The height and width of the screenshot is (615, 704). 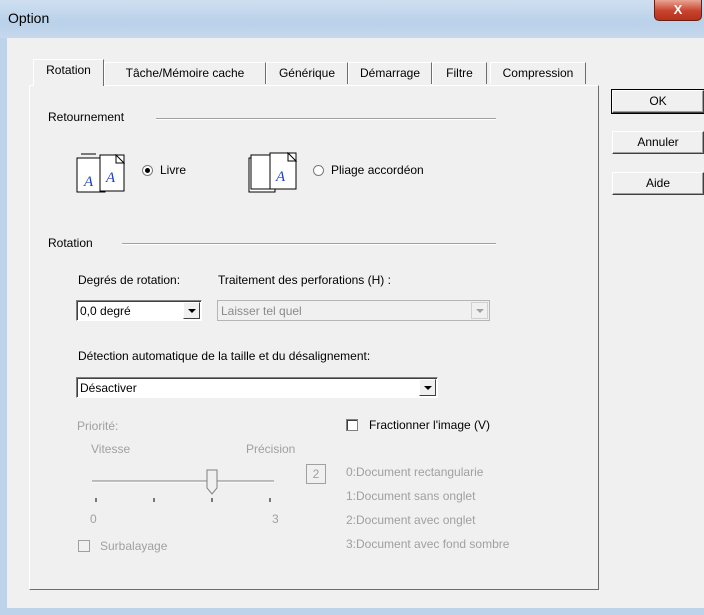 I want to click on window-title: Option, so click(x=29, y=18).